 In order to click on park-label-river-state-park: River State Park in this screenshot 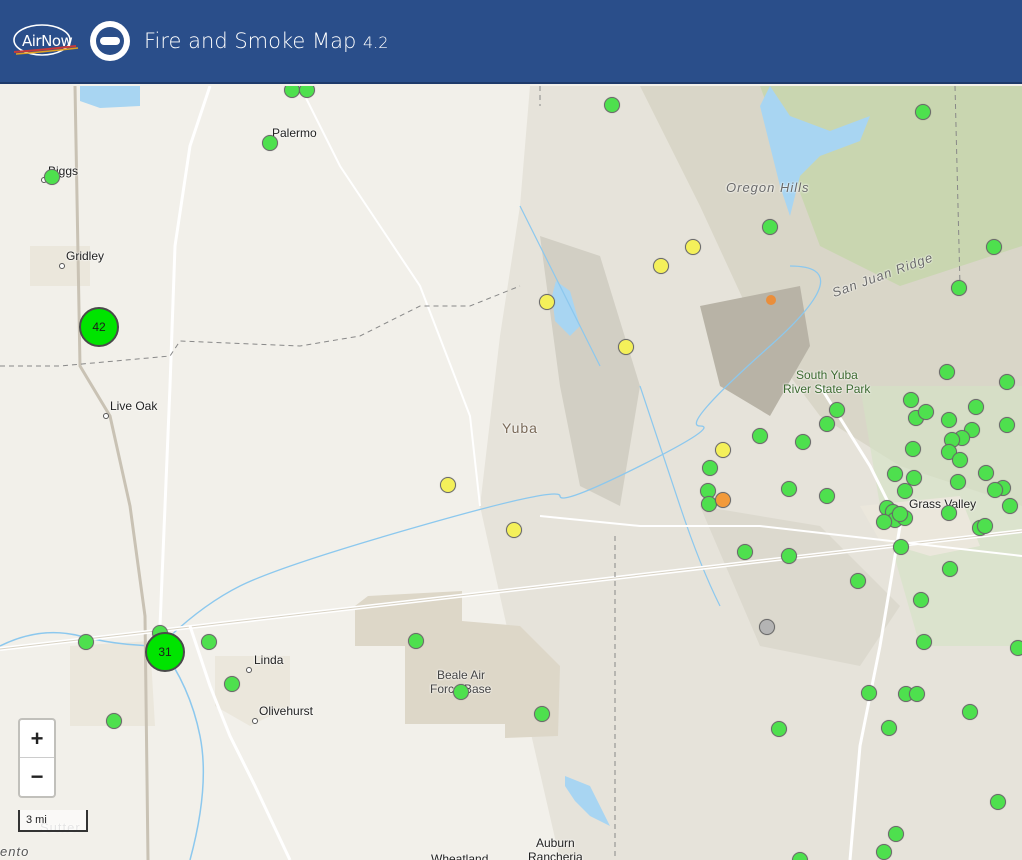, I will do `click(827, 389)`.